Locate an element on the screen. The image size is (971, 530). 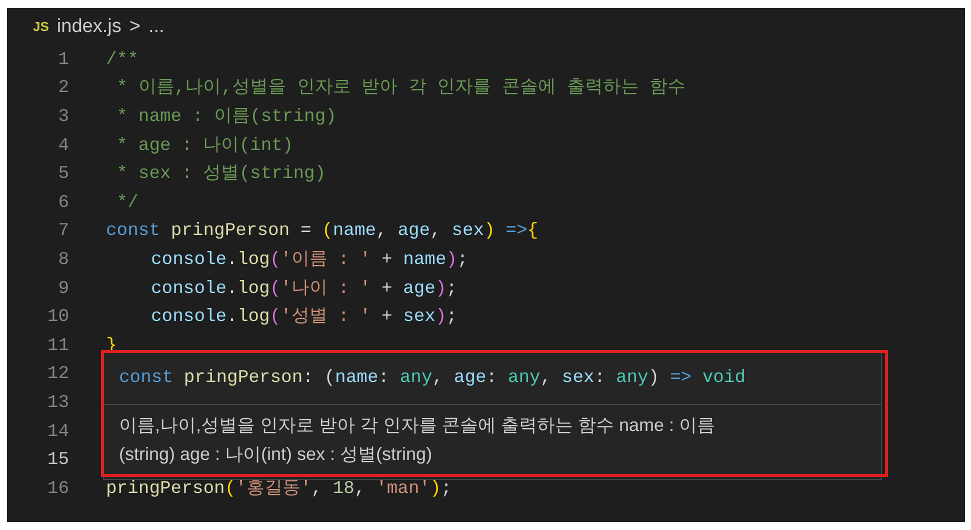
doc-comment: 이름,나이,성별을 인자로 받아 각 인자를 콘솔에 출력하는 함수 name : 이름 (string) age : 나이(int) sex : 성별(string) is located at coordinates (417, 440).